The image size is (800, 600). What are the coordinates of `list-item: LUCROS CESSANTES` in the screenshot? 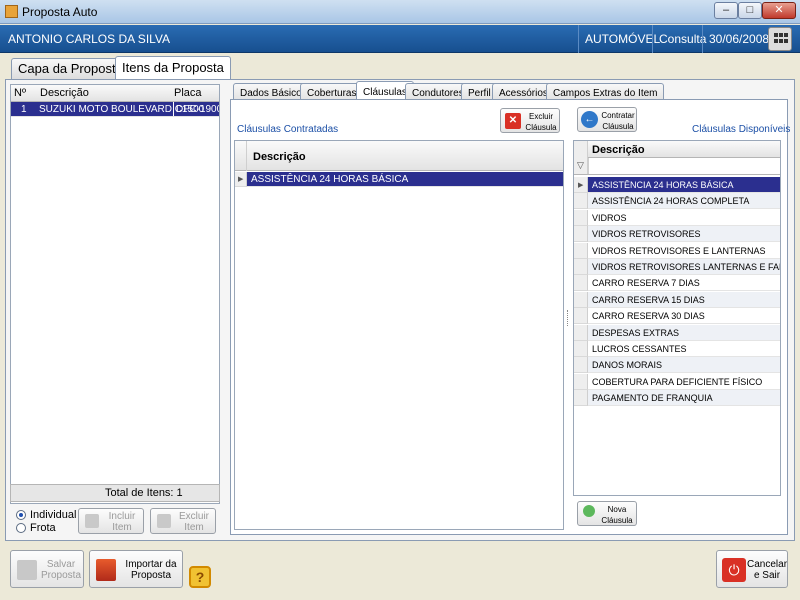 It's located at (677, 348).